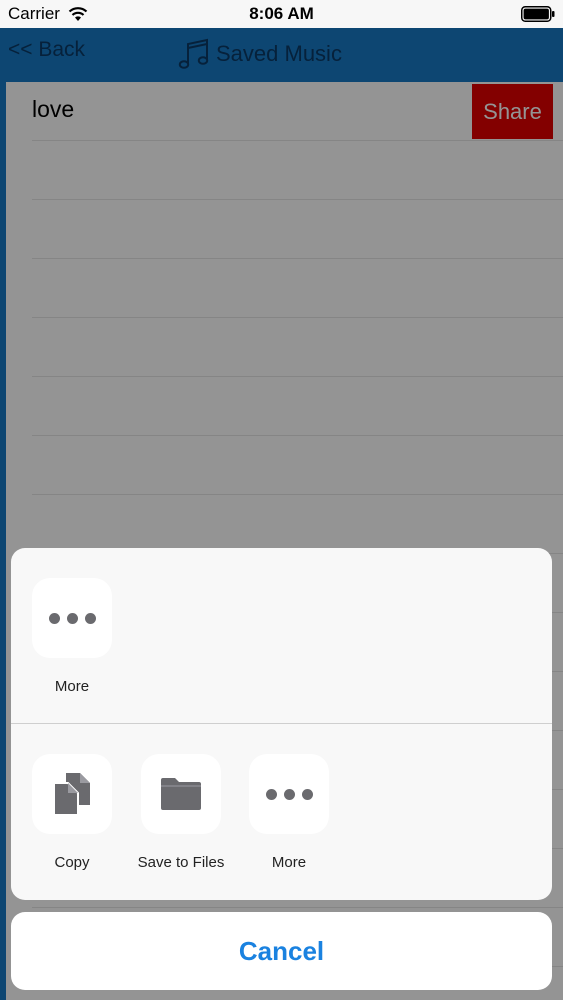  I want to click on status-bar: Carrier 8:06 AM, so click(281, 14).